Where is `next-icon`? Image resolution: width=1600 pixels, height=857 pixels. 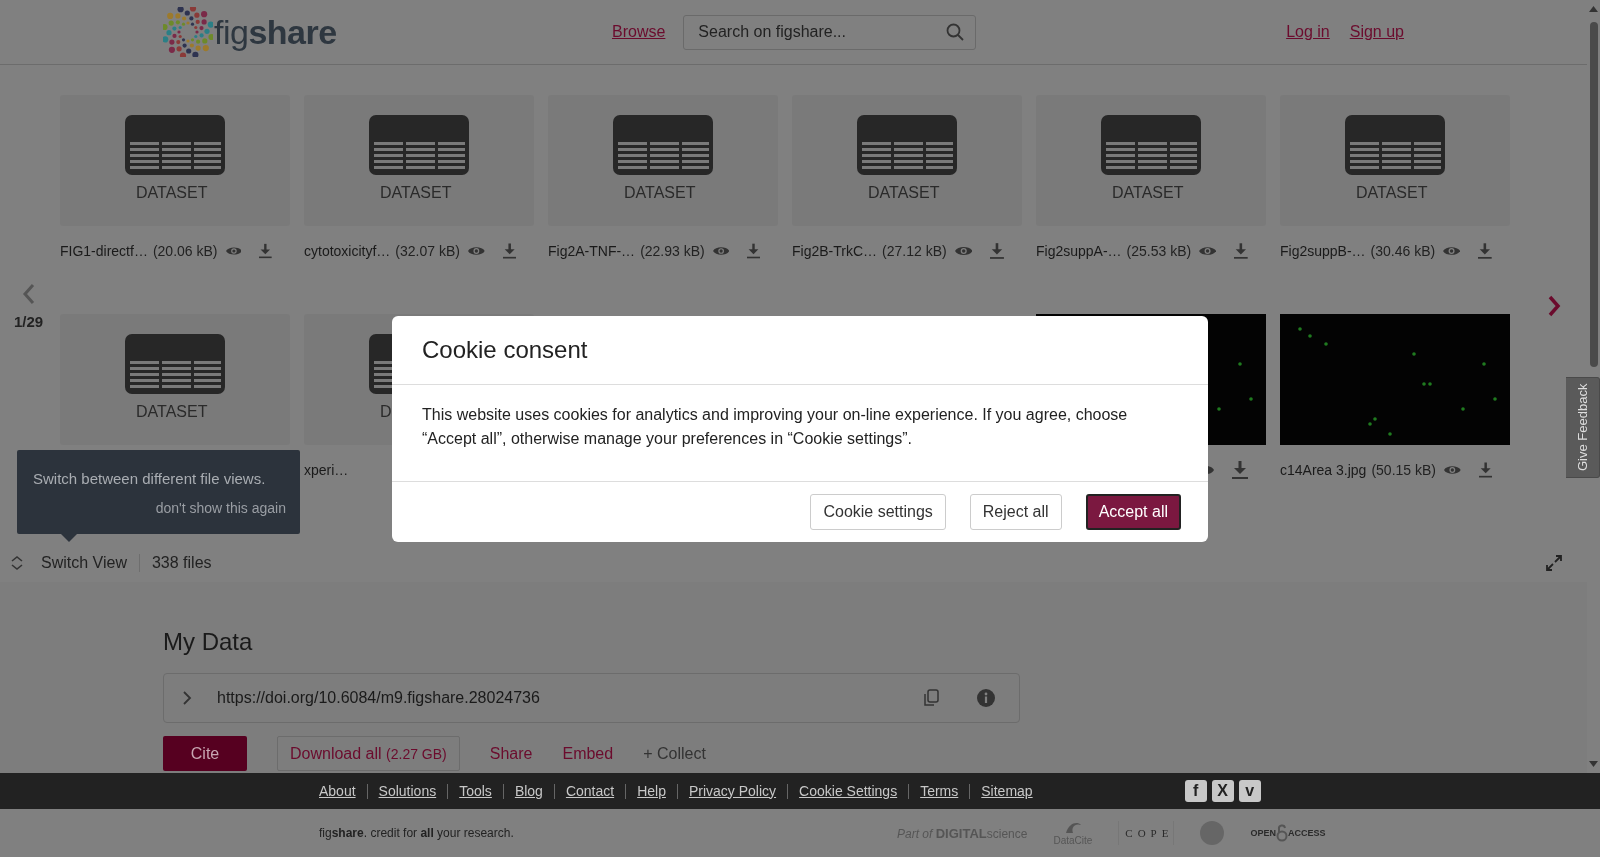 next-icon is located at coordinates (1554, 306).